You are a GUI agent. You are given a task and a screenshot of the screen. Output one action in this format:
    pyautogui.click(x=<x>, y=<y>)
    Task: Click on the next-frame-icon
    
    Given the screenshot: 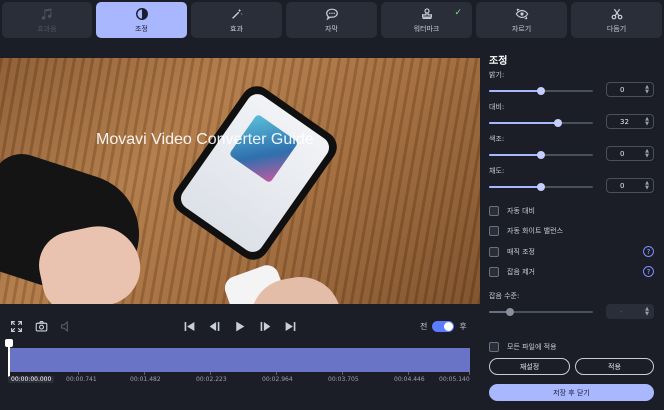 What is the action you would take?
    pyautogui.click(x=265, y=327)
    